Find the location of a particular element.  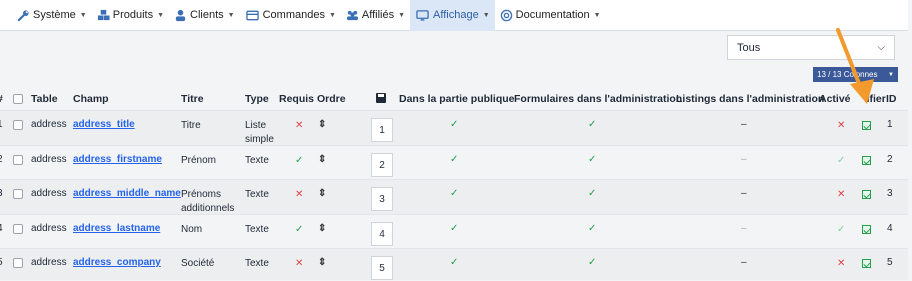

menu-label: Documentation is located at coordinates (552, 15).